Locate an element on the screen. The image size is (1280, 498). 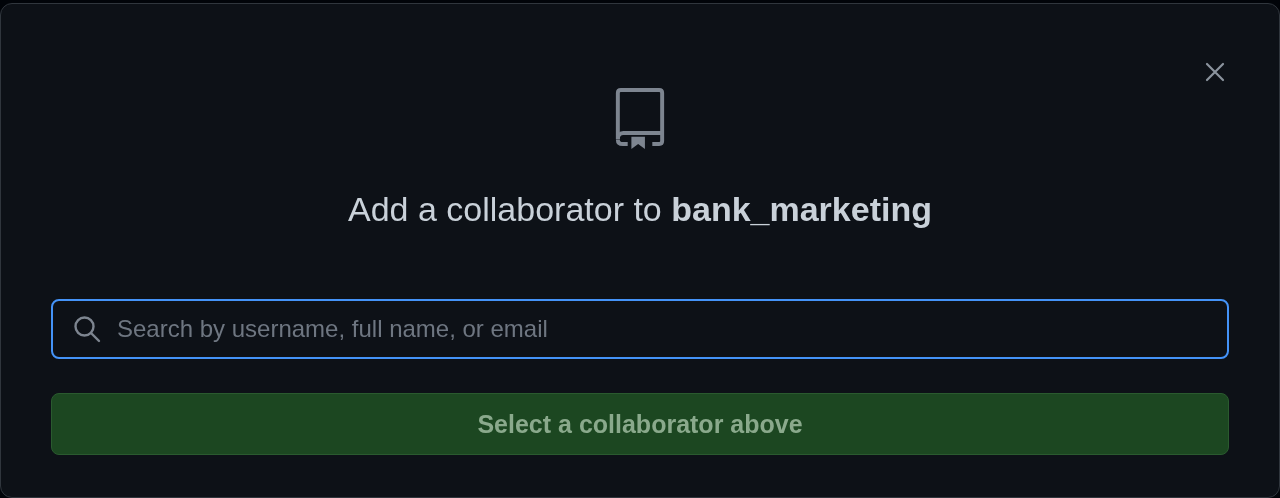
search-field: Search by username, full name, or email is located at coordinates (640, 329).